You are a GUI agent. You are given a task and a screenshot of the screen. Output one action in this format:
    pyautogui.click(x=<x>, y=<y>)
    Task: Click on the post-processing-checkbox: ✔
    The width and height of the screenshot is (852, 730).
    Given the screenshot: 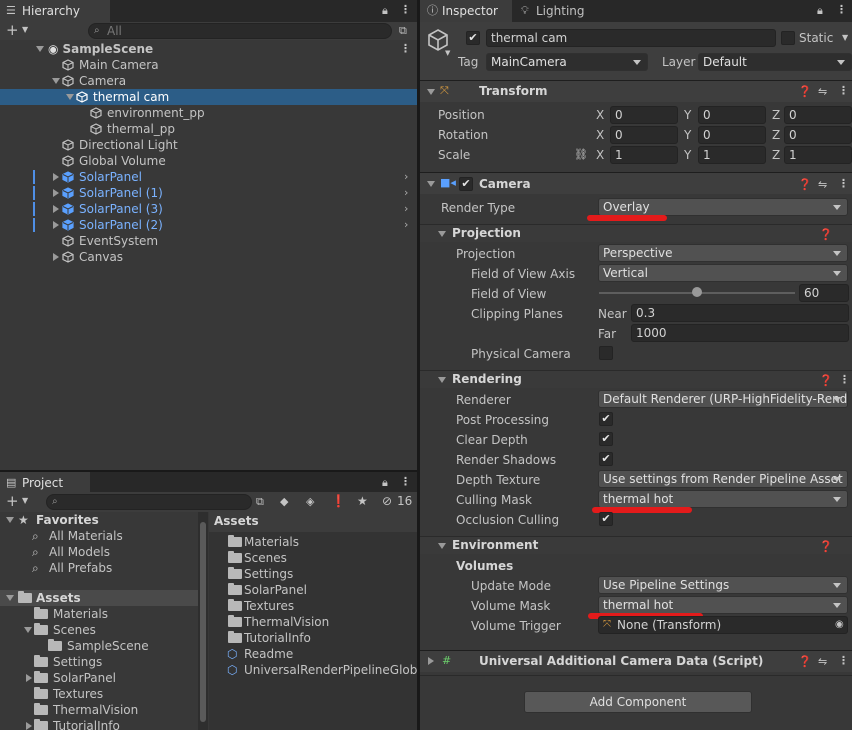 What is the action you would take?
    pyautogui.click(x=606, y=419)
    